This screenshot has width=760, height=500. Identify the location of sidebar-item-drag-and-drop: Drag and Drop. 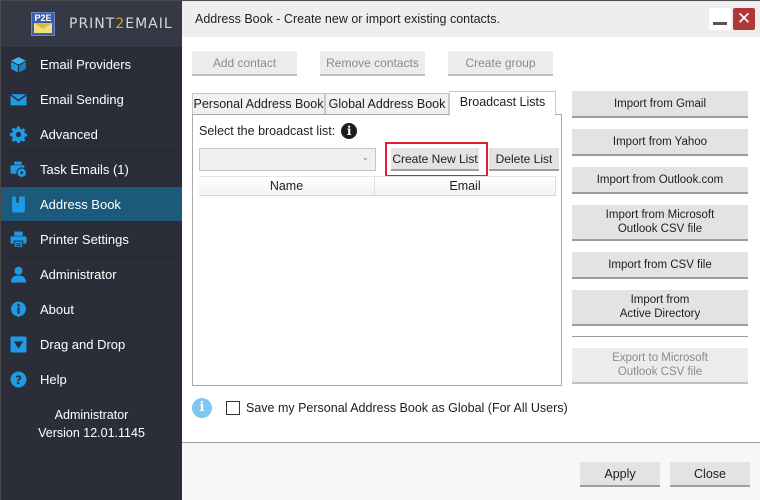
(91, 344).